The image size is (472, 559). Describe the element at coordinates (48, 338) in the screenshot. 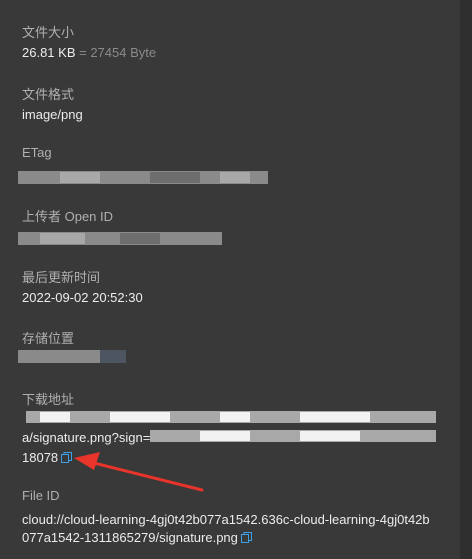

I see `storage-location-label: 存储位置` at that location.